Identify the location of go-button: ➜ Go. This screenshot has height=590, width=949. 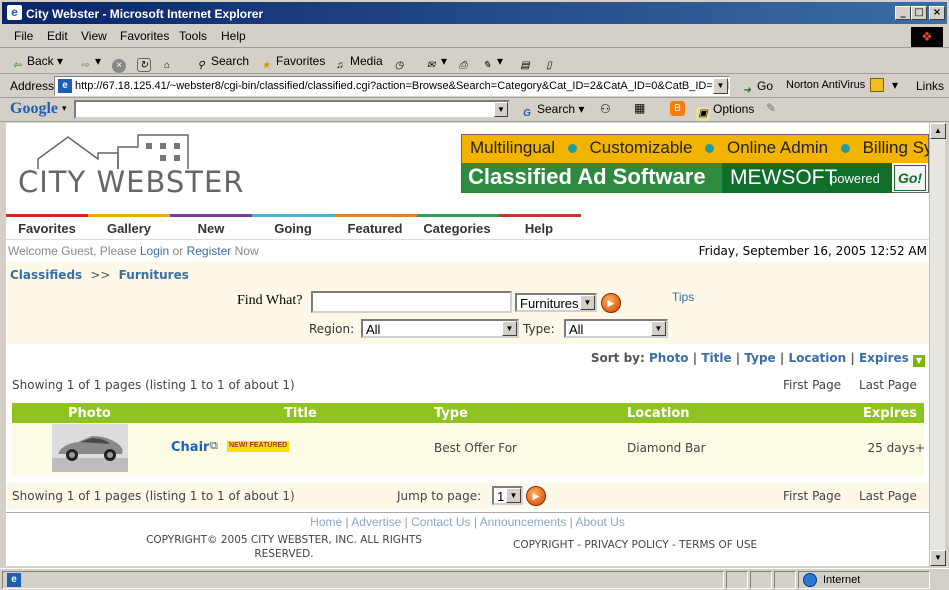
(756, 88).